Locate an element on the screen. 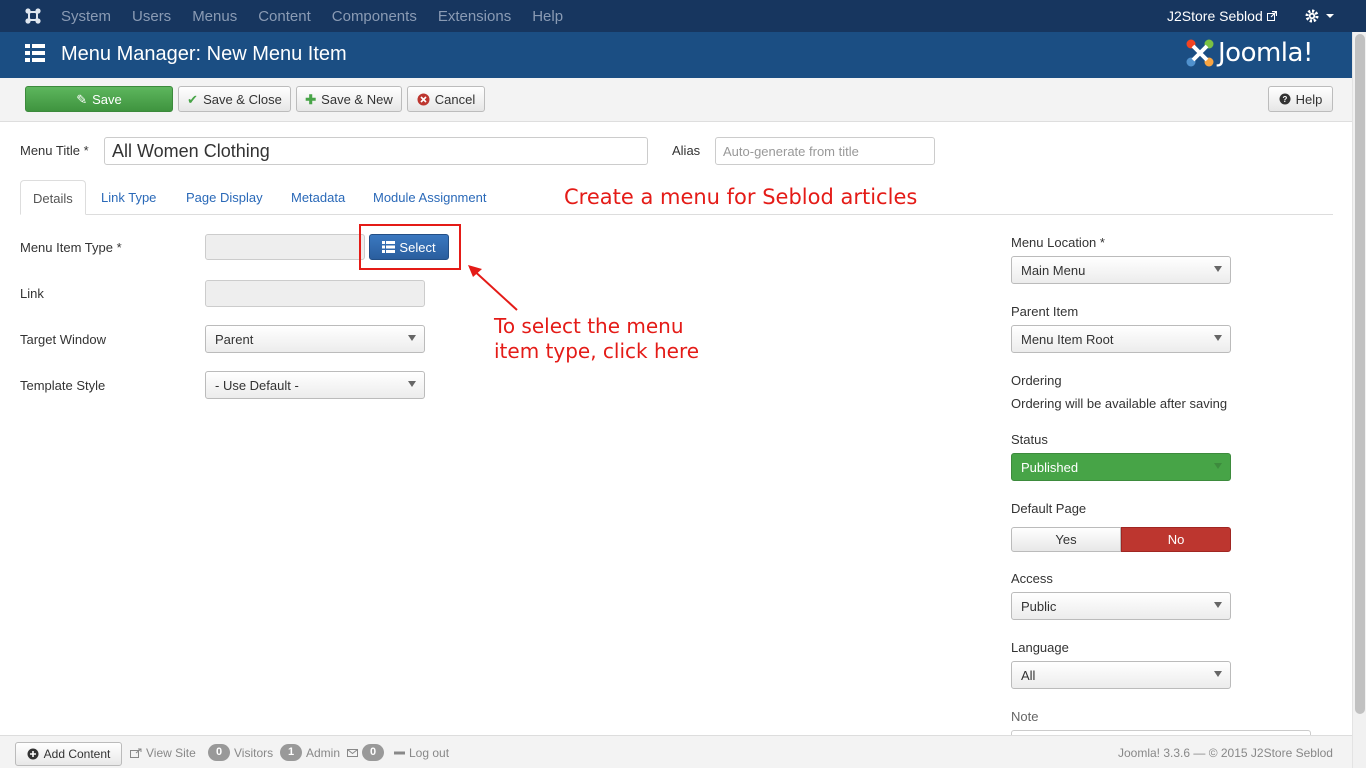 Image resolution: width=1366 pixels, height=768 pixels. tab-link-type: Link Type is located at coordinates (128, 197).